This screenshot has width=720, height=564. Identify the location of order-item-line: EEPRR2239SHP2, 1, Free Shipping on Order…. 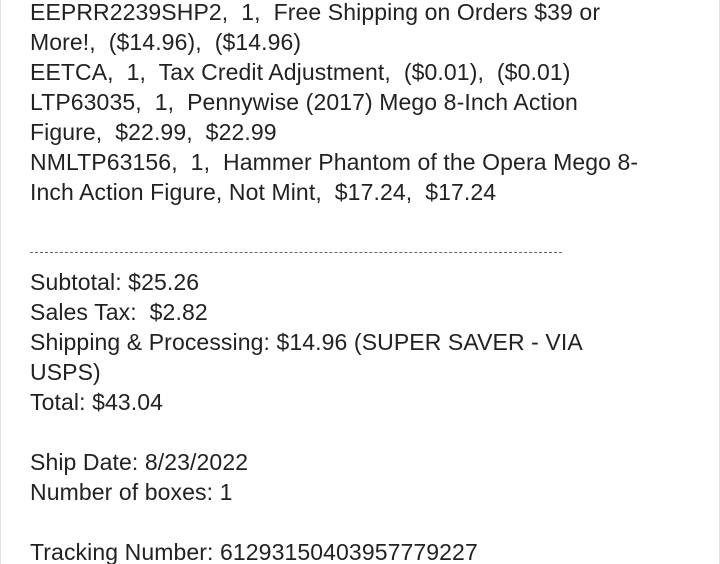
(315, 12).